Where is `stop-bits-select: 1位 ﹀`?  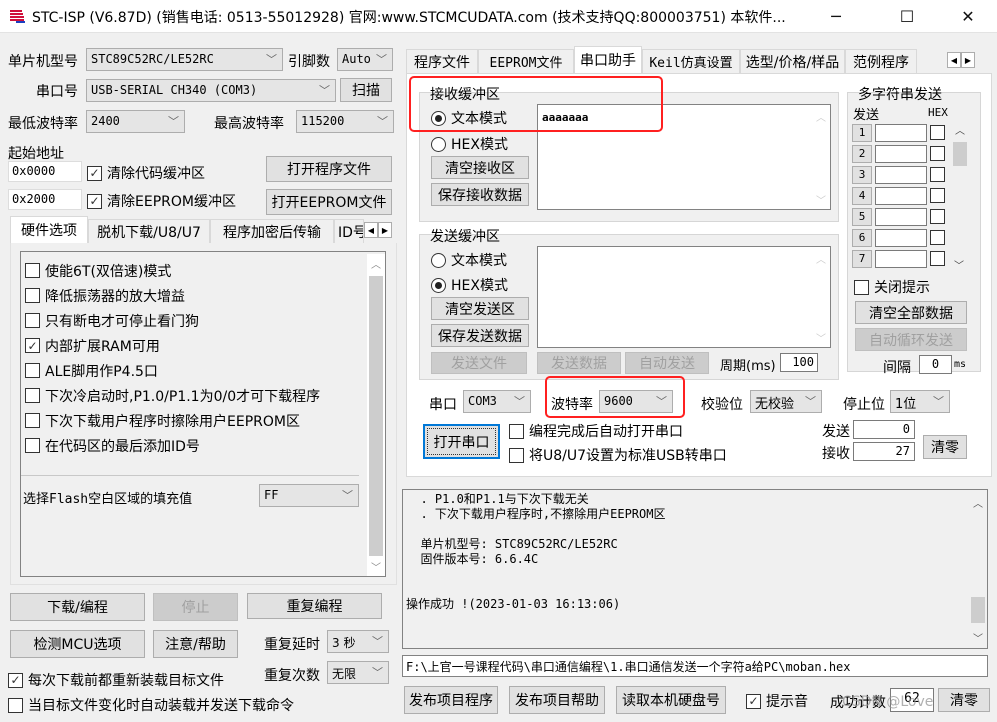
stop-bits-select: 1位 ﹀ is located at coordinates (920, 401).